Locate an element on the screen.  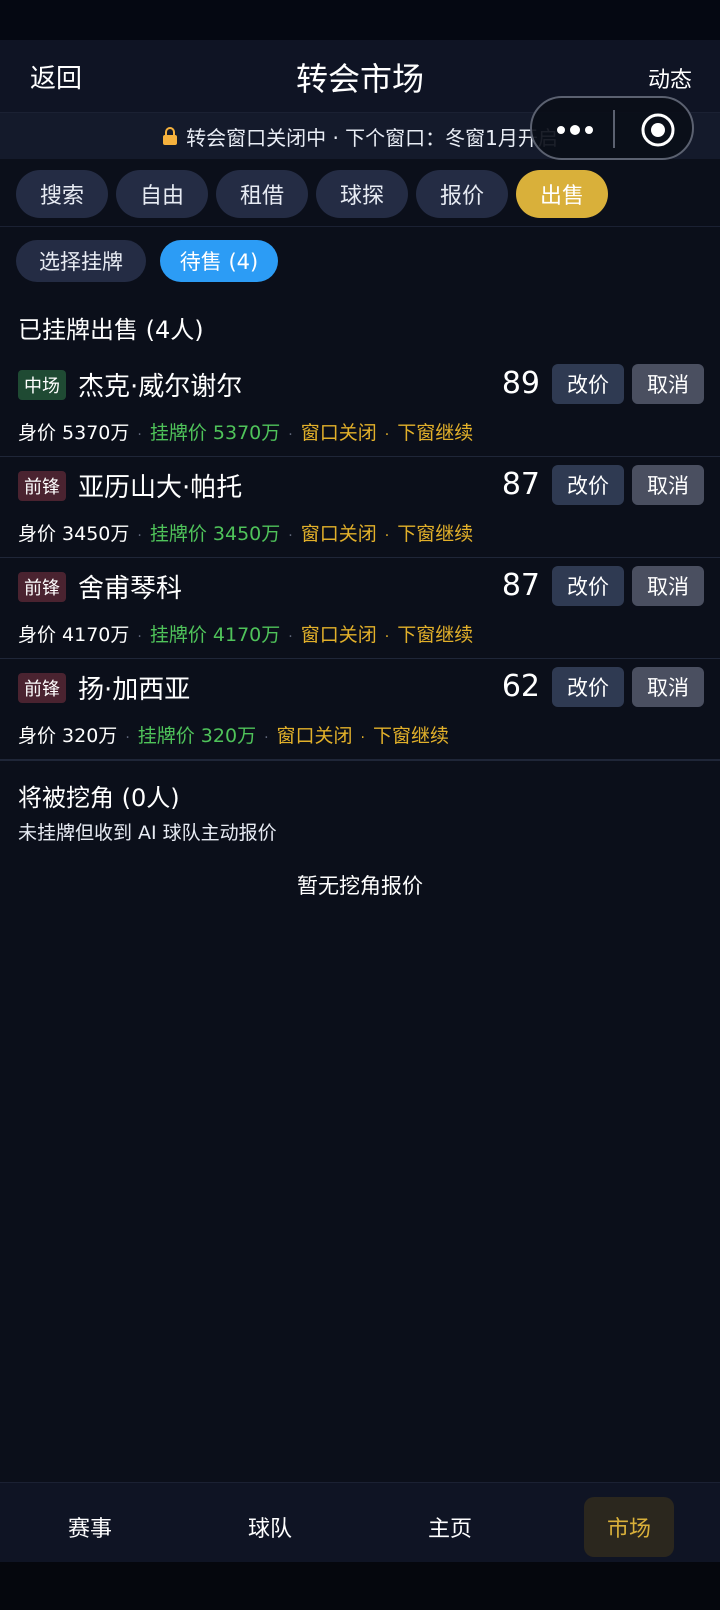
subtab-select-listing: 选择挂牌 is located at coordinates (81, 261).